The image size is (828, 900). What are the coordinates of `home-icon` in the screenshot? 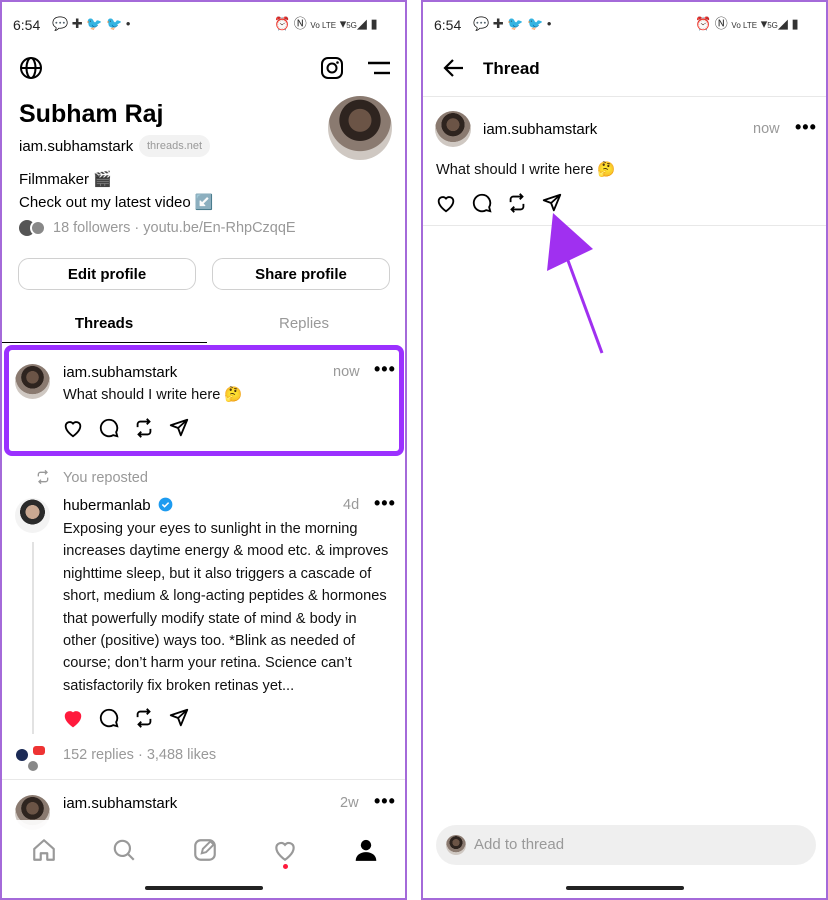 It's located at (44, 850).